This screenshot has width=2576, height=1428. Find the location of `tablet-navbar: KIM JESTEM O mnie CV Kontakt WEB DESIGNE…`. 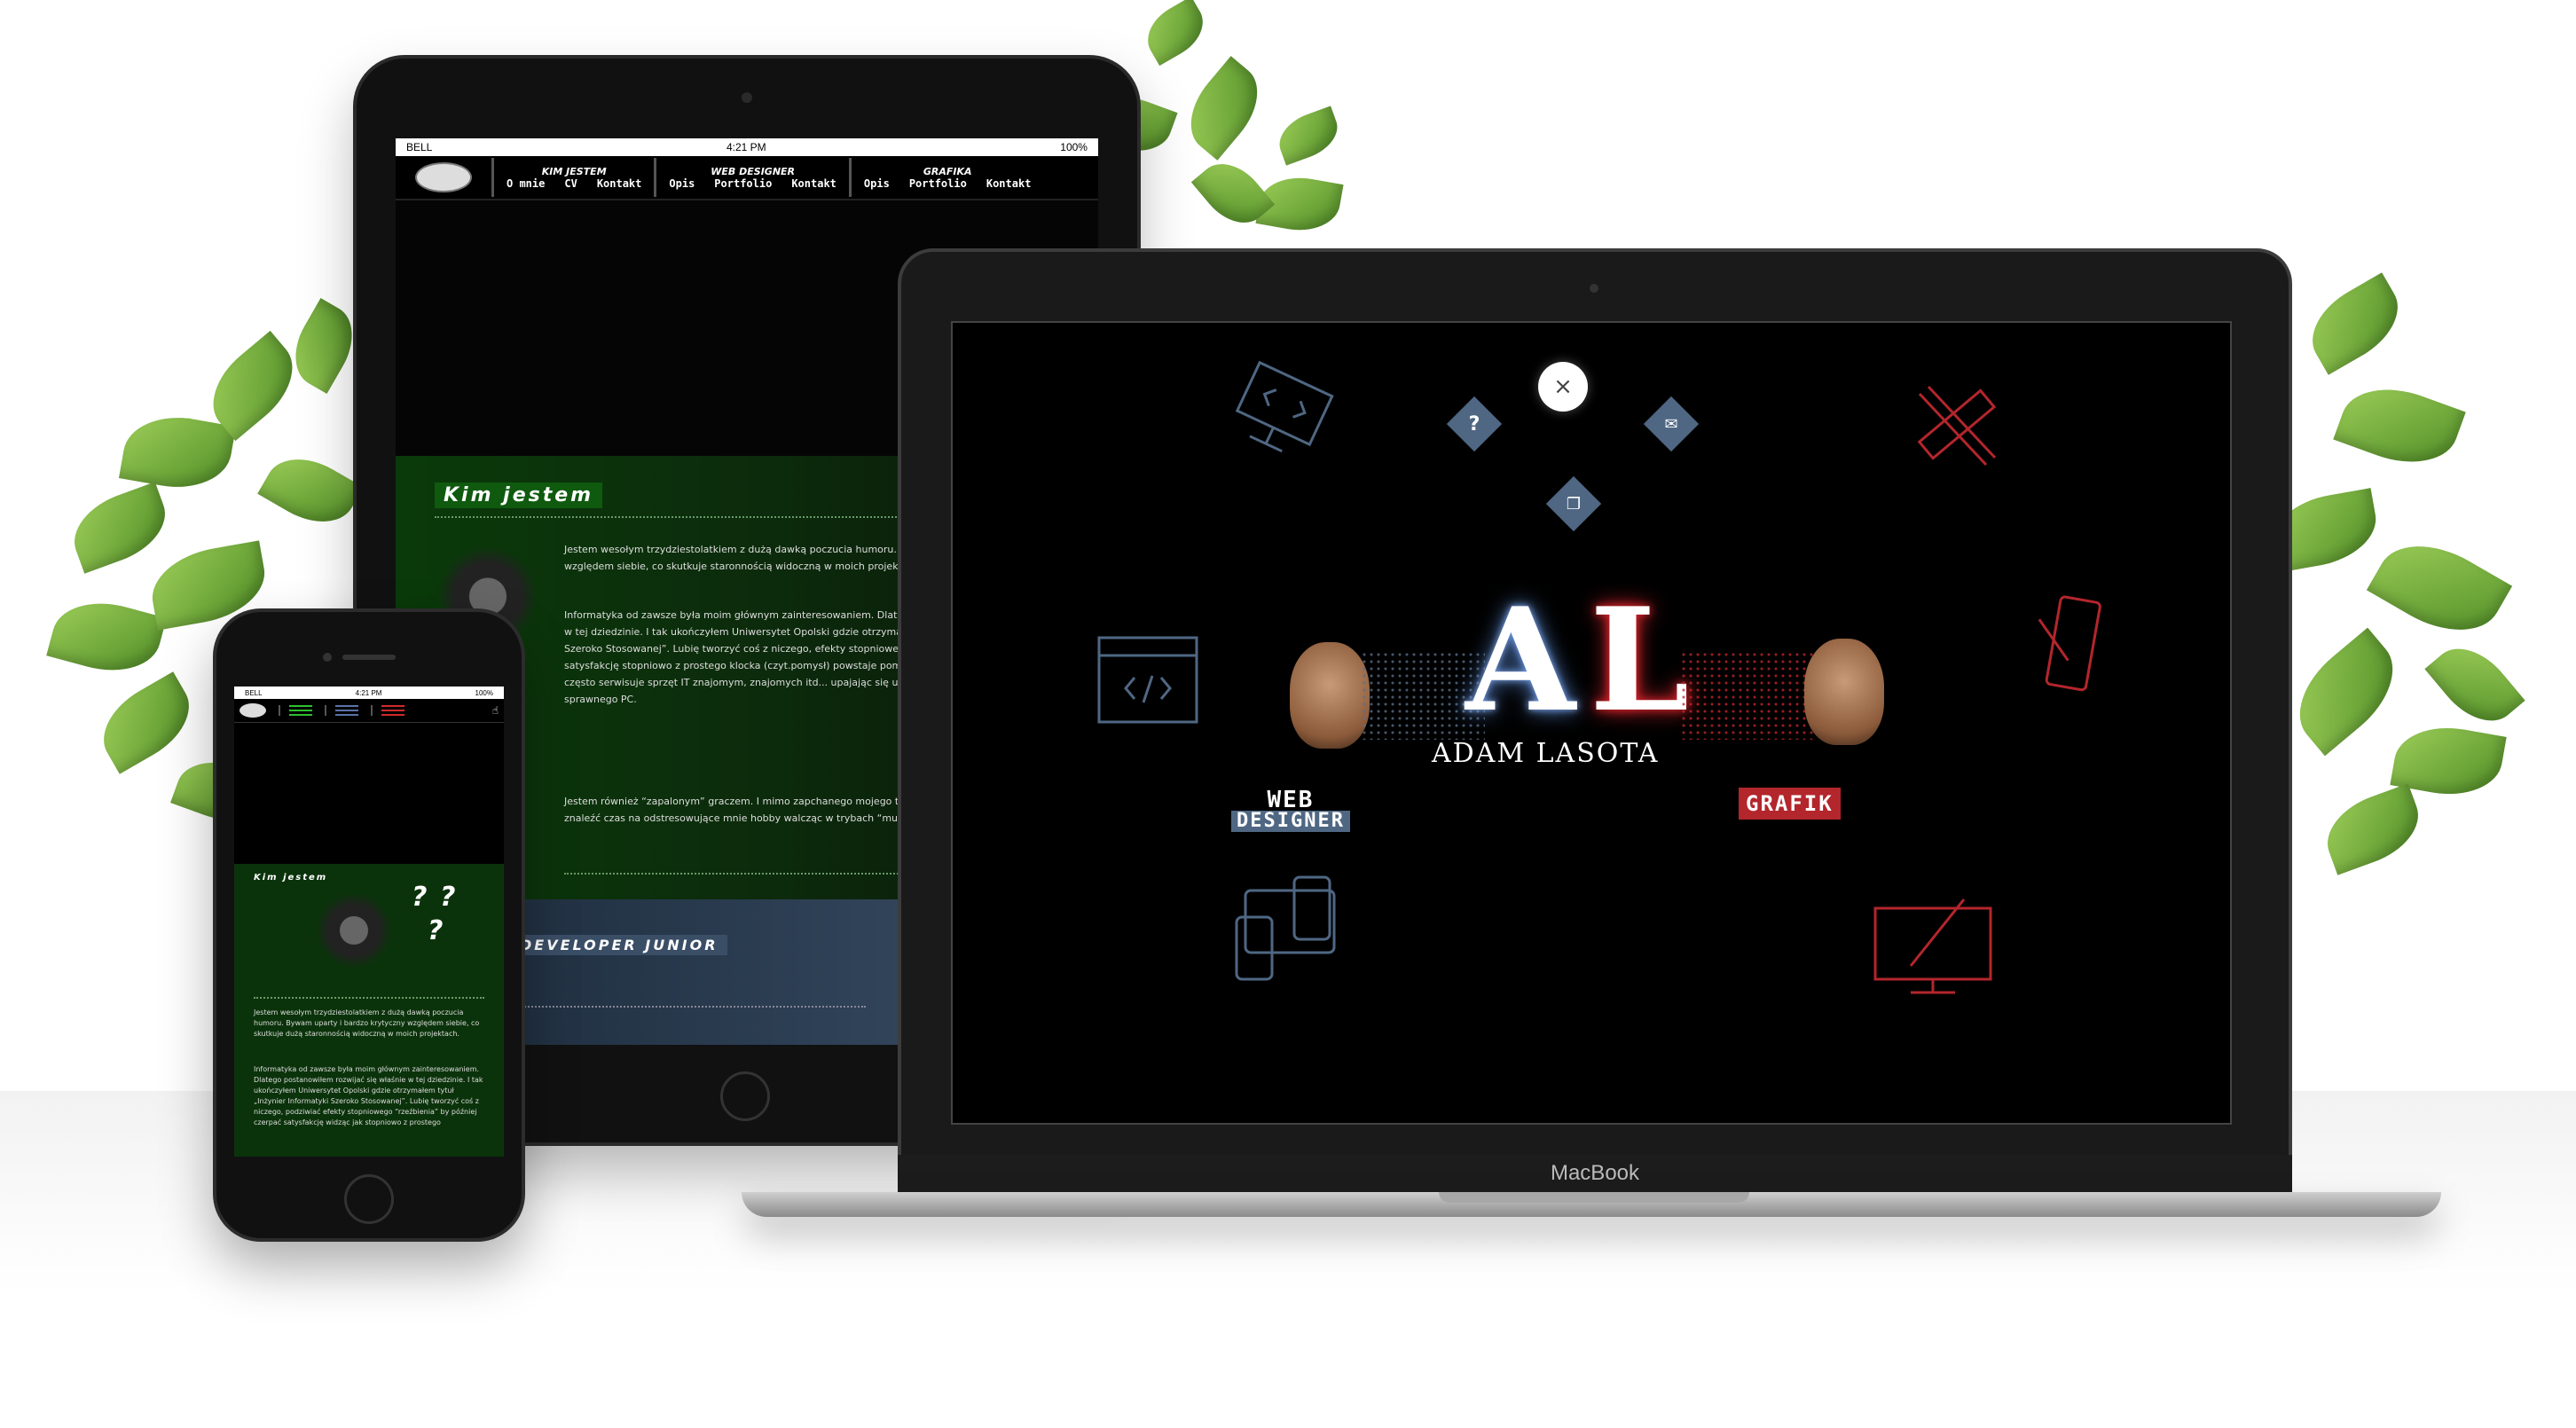

tablet-navbar: KIM JESTEM O mnie CV Kontakt WEB DESIGNE… is located at coordinates (747, 178).